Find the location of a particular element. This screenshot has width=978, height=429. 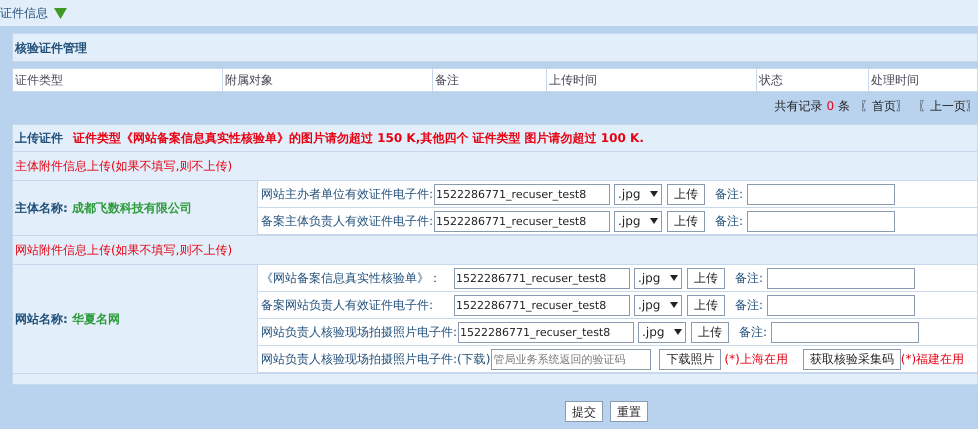

size-notice: 证件类型《网站备案信息真实性核验单》的图片请勿超过 150 K,其他四个 证件类型 图片请勿超过 100 K. is located at coordinates (358, 138).